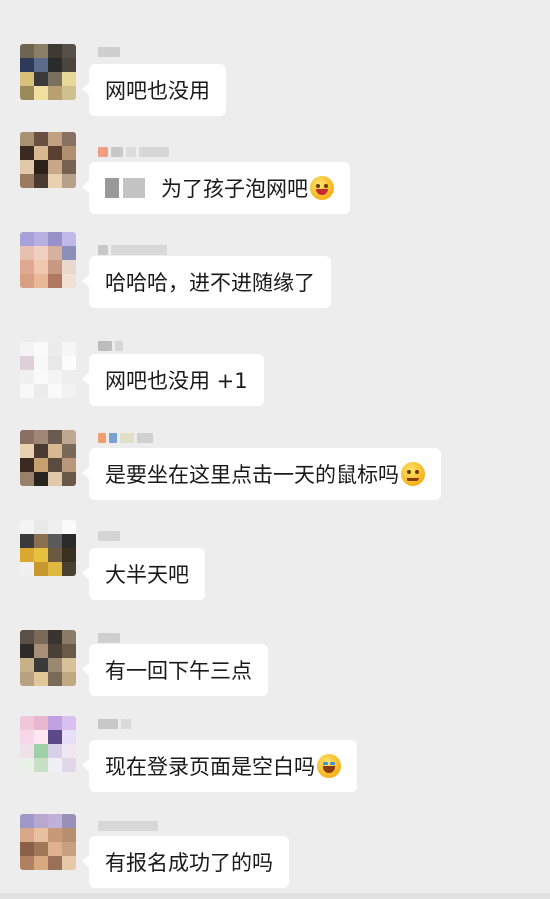 This screenshot has height=899, width=550. I want to click on message-bubble: 有报名成功了的吗, so click(185, 862).